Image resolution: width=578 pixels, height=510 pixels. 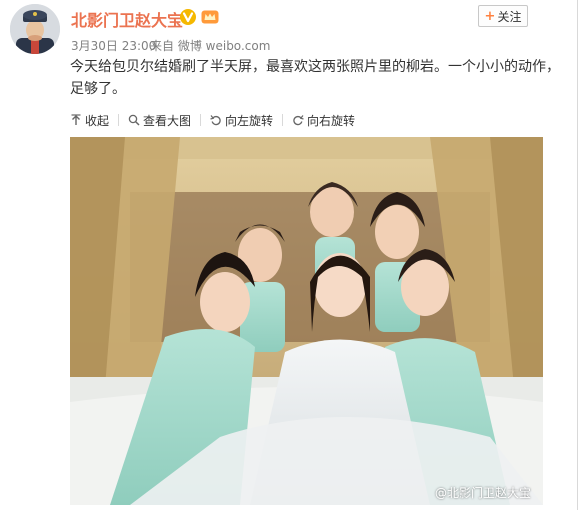 What do you see at coordinates (249, 120) in the screenshot?
I see `rotate-left-label: 向左旋转` at bounding box center [249, 120].